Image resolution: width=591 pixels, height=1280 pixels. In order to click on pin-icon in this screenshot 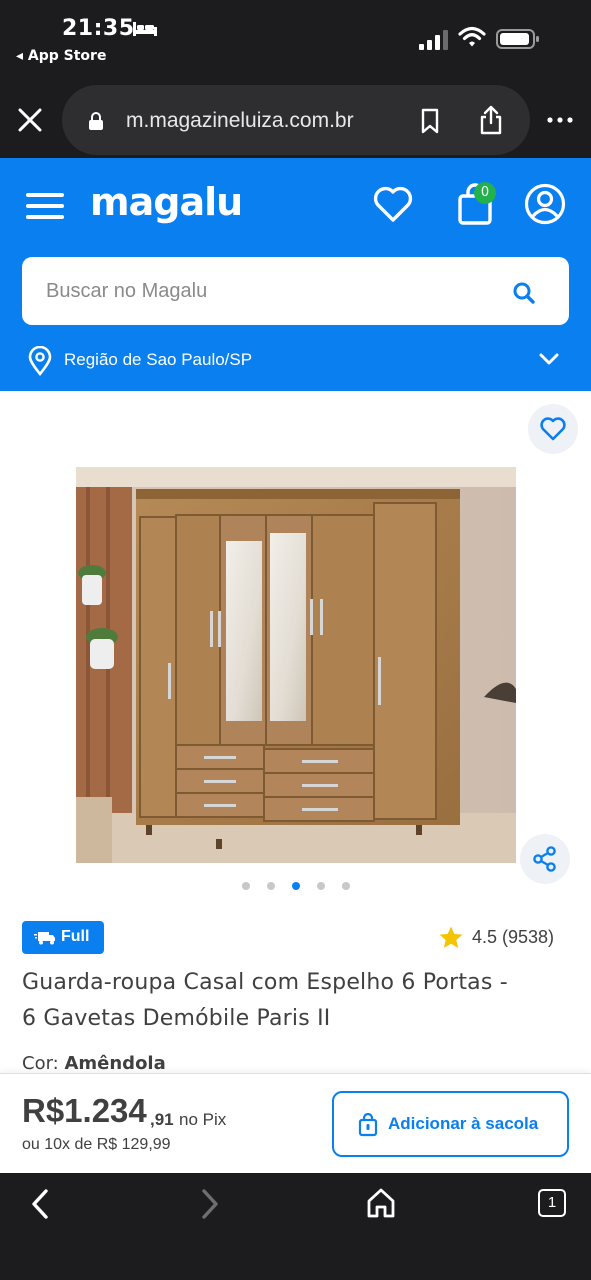, I will do `click(40, 361)`.